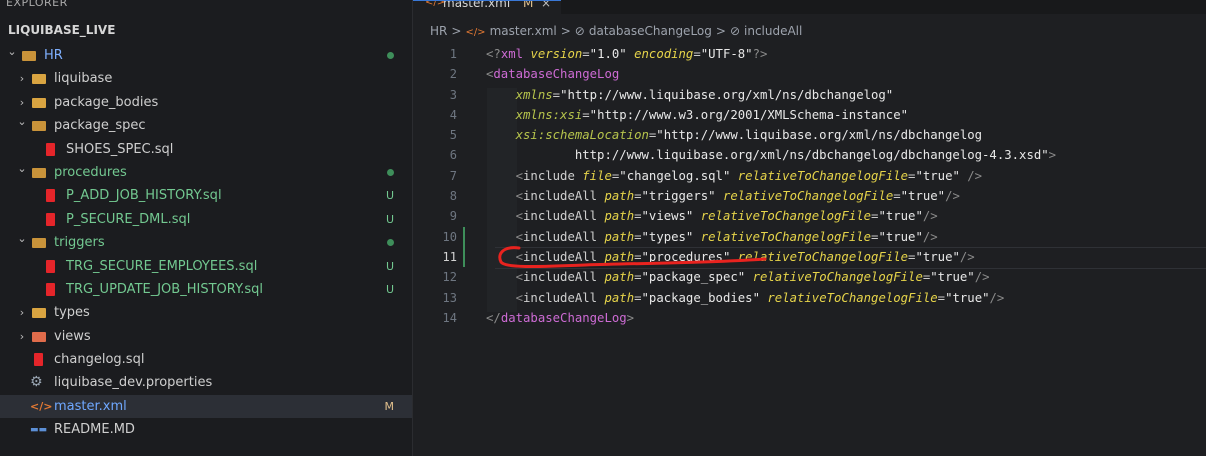  Describe the element at coordinates (449, 236) in the screenshot. I see `line-number: 10` at that location.